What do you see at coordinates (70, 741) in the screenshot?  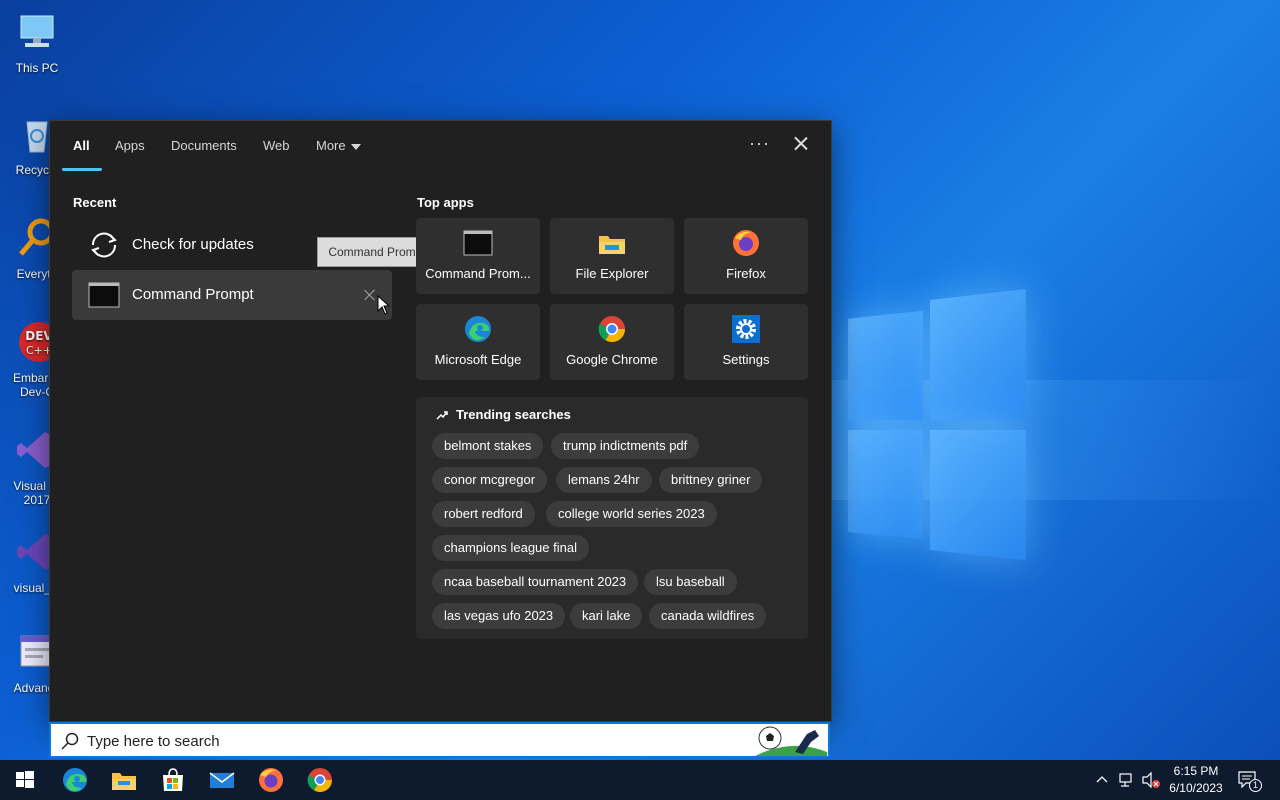 I see `search-icon` at bounding box center [70, 741].